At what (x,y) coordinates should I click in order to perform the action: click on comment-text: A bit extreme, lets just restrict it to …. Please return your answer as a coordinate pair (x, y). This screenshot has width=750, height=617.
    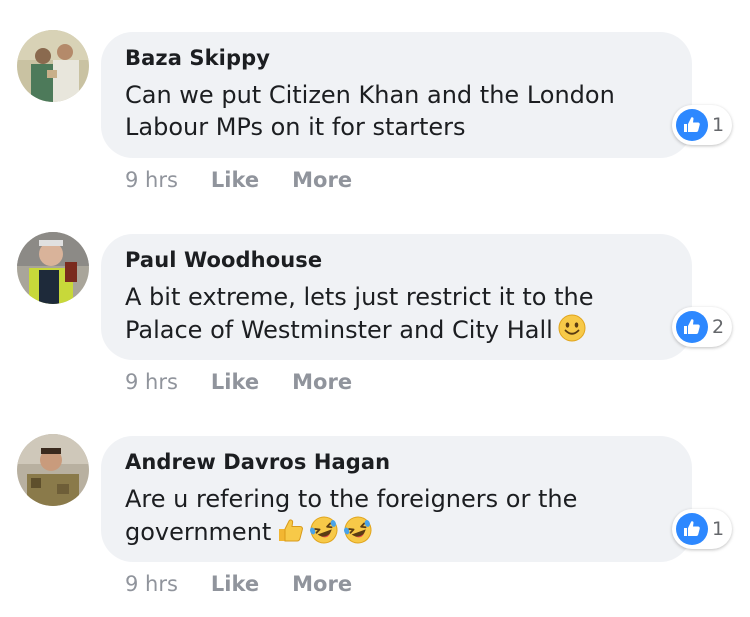
    Looking at the image, I should click on (396, 313).